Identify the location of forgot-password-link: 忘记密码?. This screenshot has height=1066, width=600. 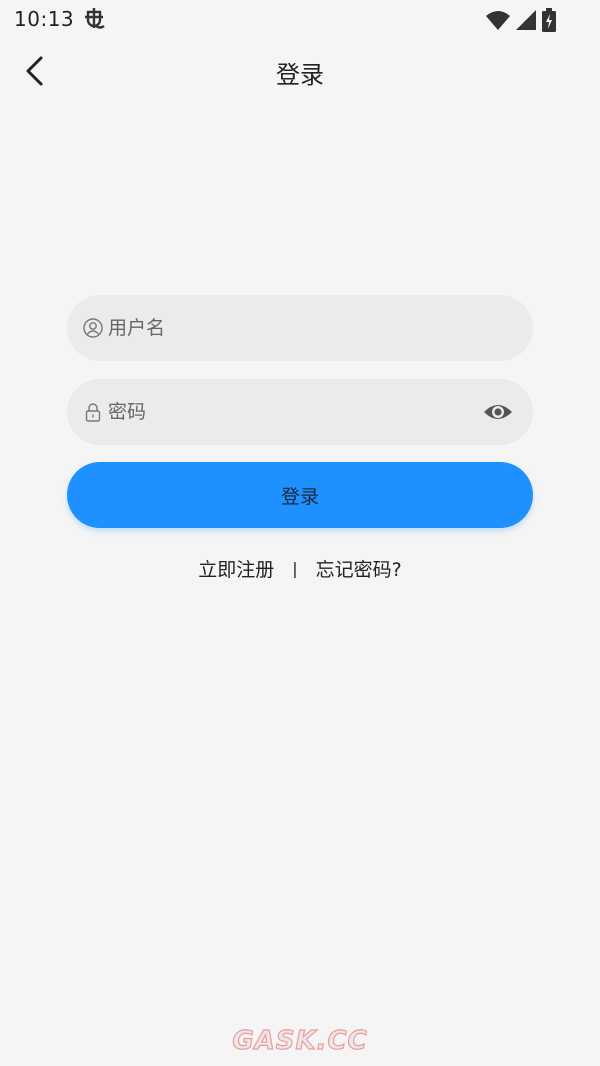
(359, 568).